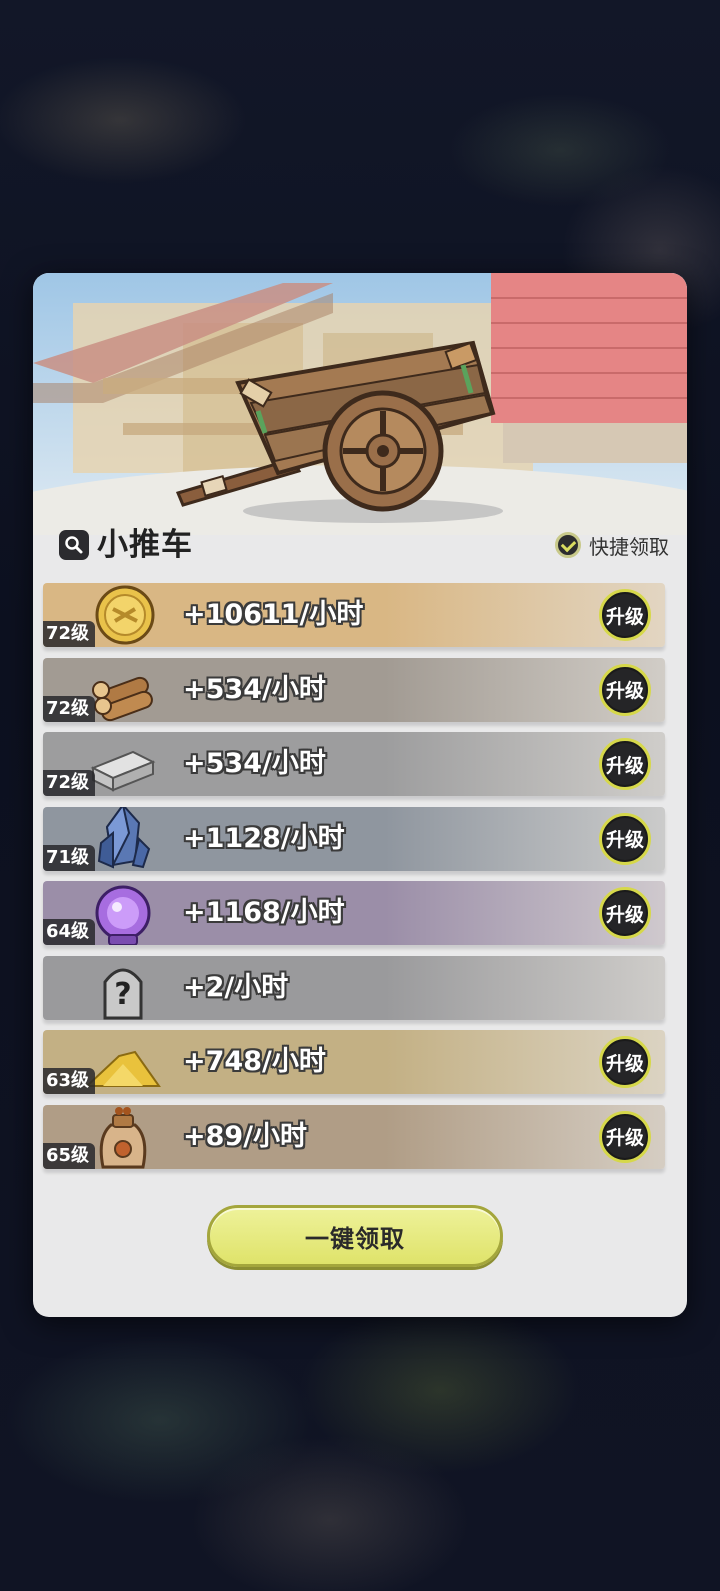  I want to click on mystery-icon: ?, so click(123, 988).